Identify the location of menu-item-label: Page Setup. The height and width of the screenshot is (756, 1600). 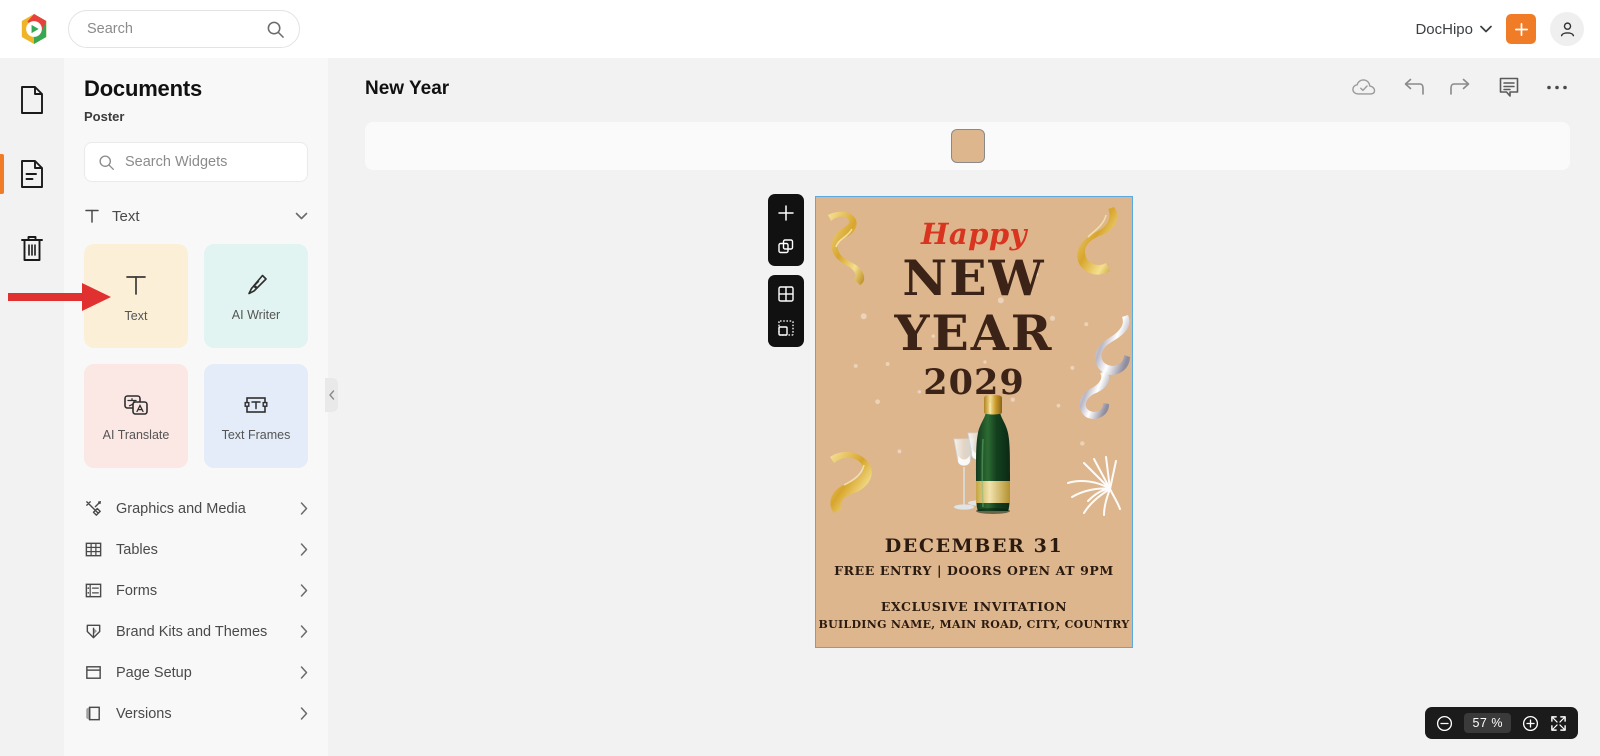
(154, 672).